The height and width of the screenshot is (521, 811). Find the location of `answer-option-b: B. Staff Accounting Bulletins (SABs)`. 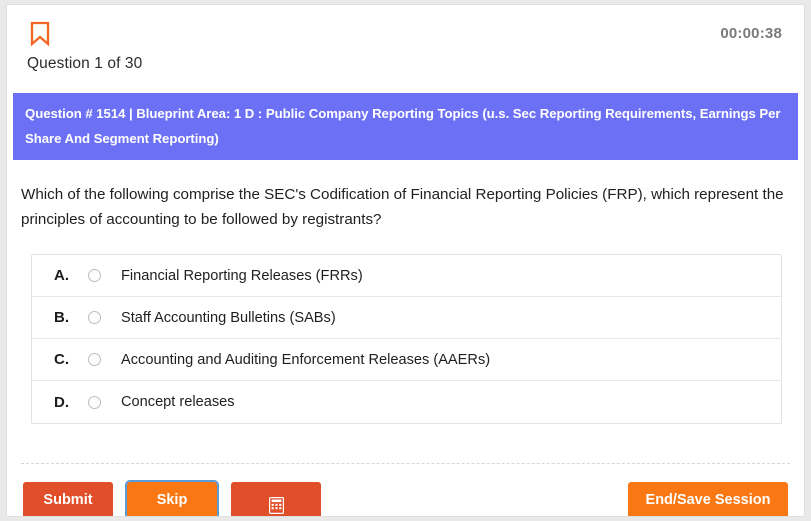

answer-option-b: B. Staff Accounting Bulletins (SABs) is located at coordinates (406, 318).